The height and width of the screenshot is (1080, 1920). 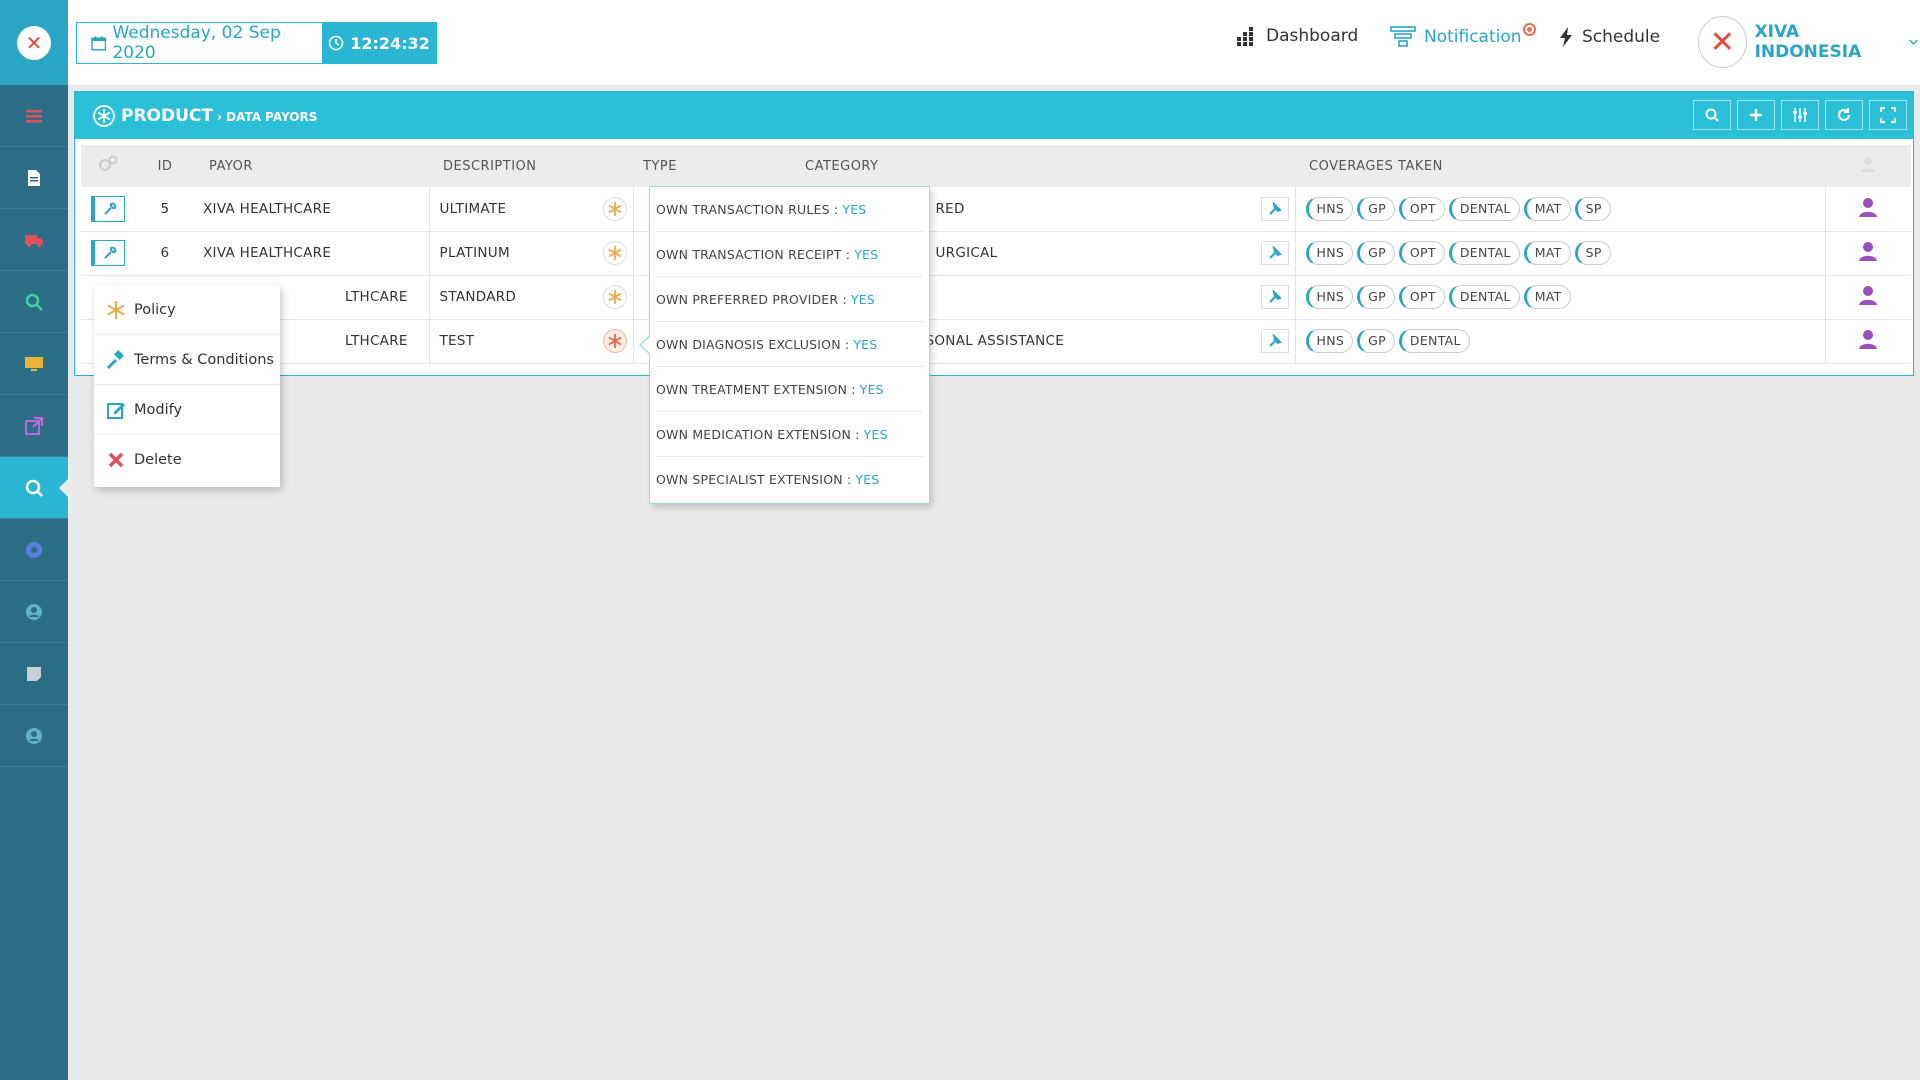 I want to click on date-time-box: Wednesday, 02 Sep 2020 12:24:32, so click(x=256, y=43).